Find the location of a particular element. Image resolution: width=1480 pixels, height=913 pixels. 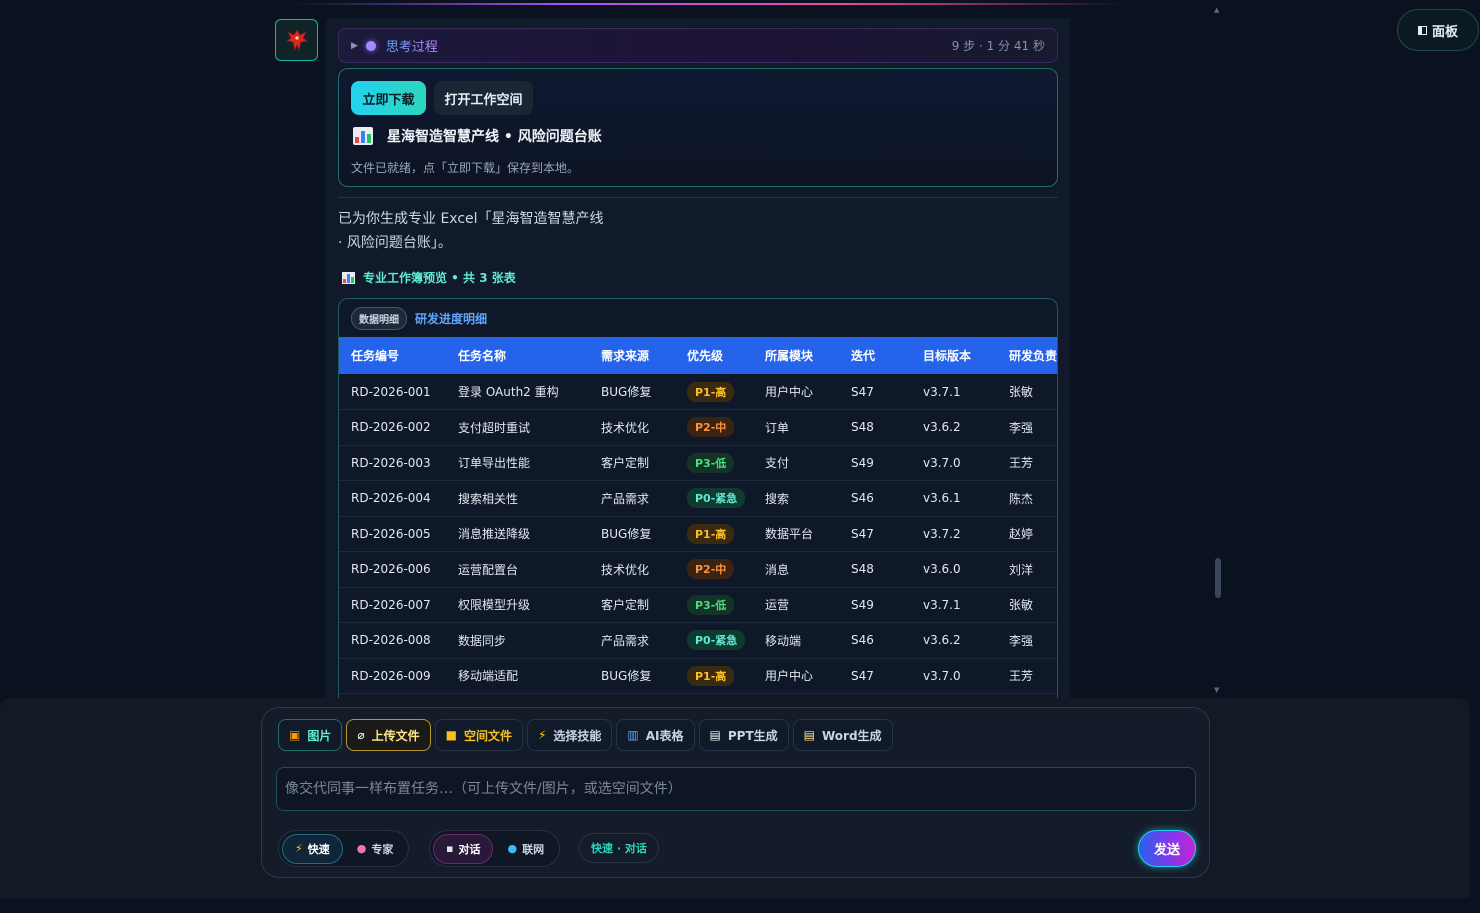

priority-cell: P3-低 is located at coordinates (714, 605).